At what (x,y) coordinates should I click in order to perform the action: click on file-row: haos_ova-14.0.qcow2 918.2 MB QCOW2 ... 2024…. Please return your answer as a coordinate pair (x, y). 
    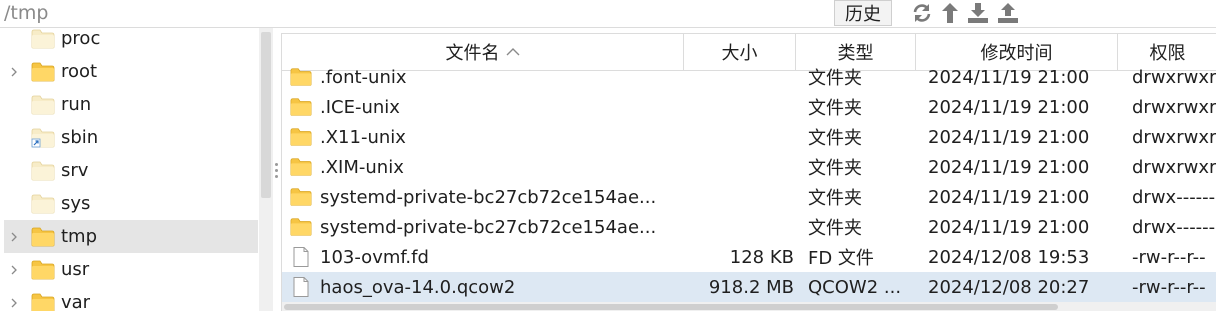
    Looking at the image, I should click on (749, 287).